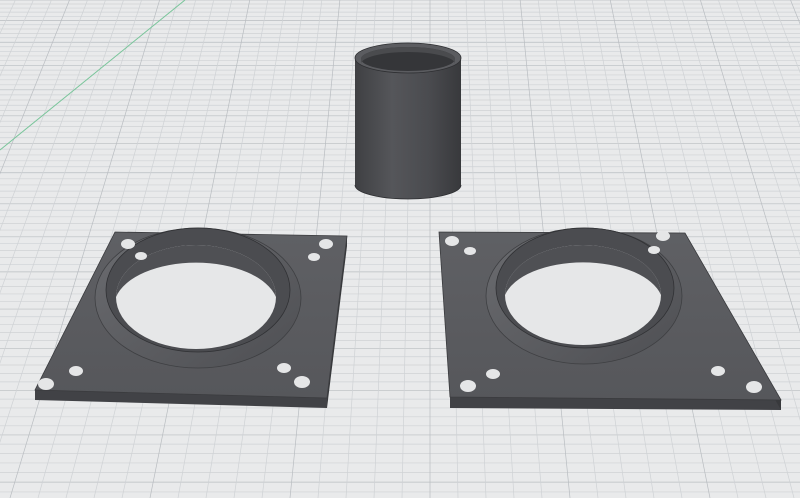 The width and height of the screenshot is (800, 498). Describe the element at coordinates (191, 317) in the screenshot. I see `flange-plate-left` at that location.